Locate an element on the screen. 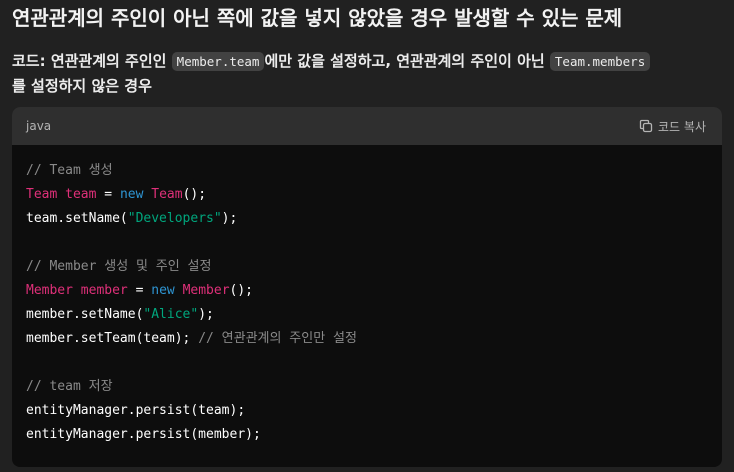 This screenshot has width=734, height=472. code-line: entityManager.persist(team); is located at coordinates (367, 411).